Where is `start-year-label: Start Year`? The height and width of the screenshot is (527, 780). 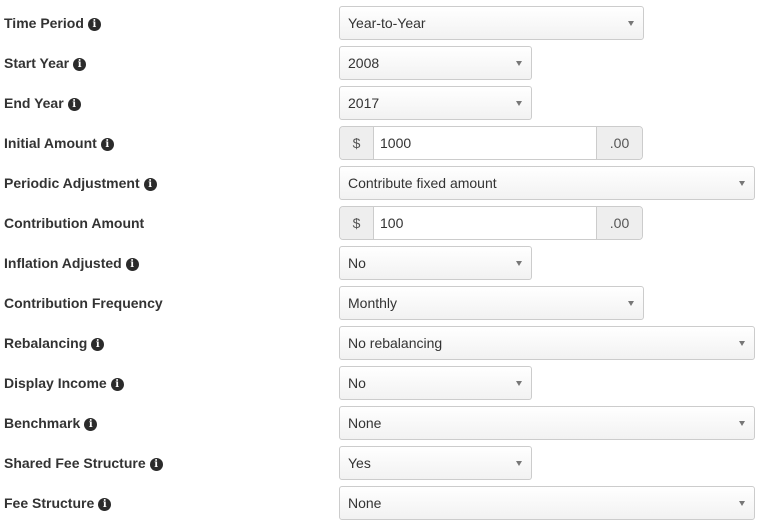 start-year-label: Start Year is located at coordinates (37, 63).